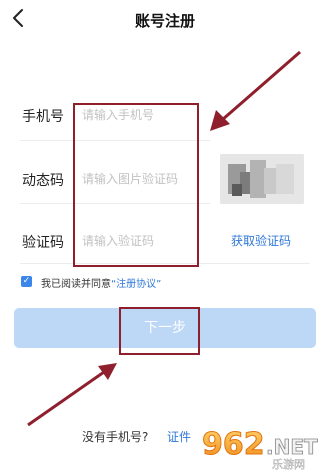  Describe the element at coordinates (288, 464) in the screenshot. I see `svg-text: 乐游网` at that location.